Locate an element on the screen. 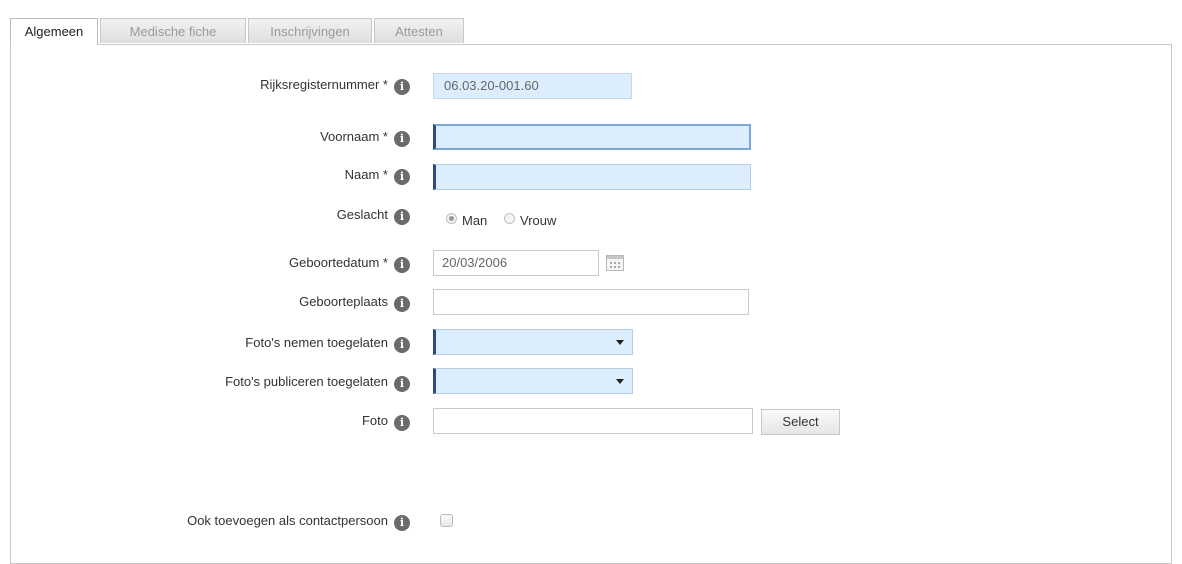  geboorteplaats-label: Geboorteplaats is located at coordinates (343, 301).